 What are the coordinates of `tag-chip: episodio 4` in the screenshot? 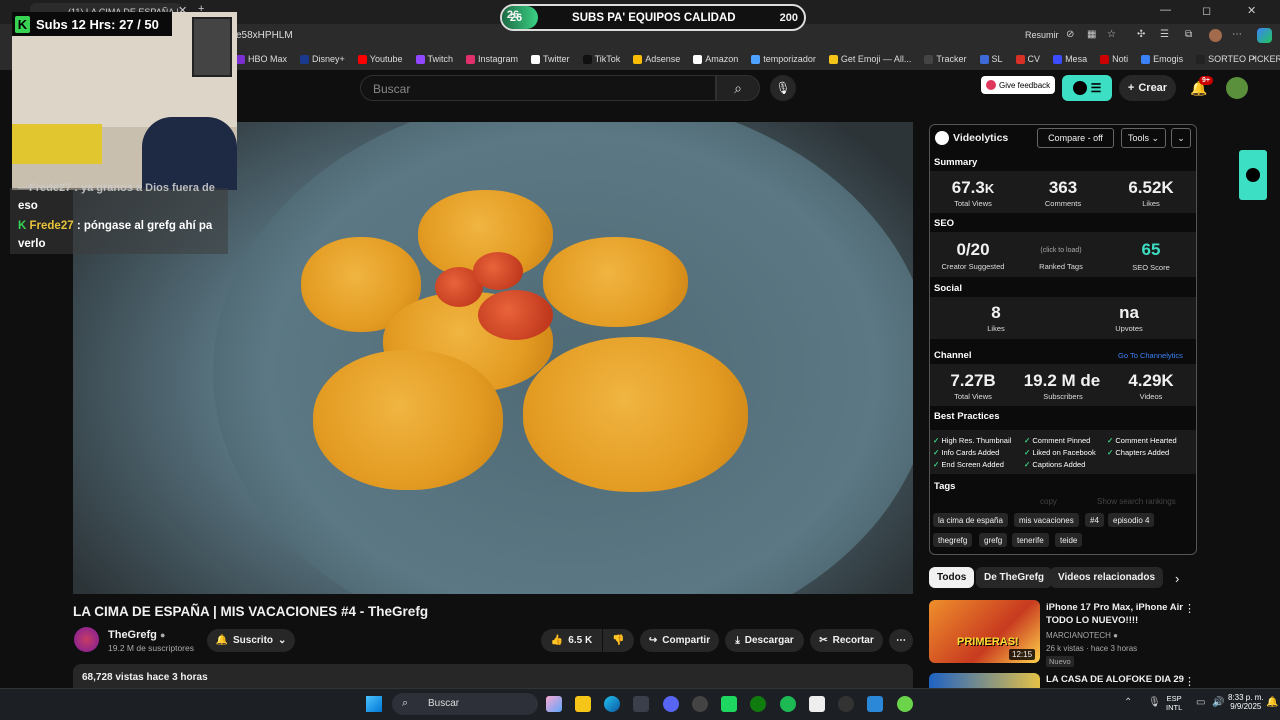 It's located at (1131, 520).